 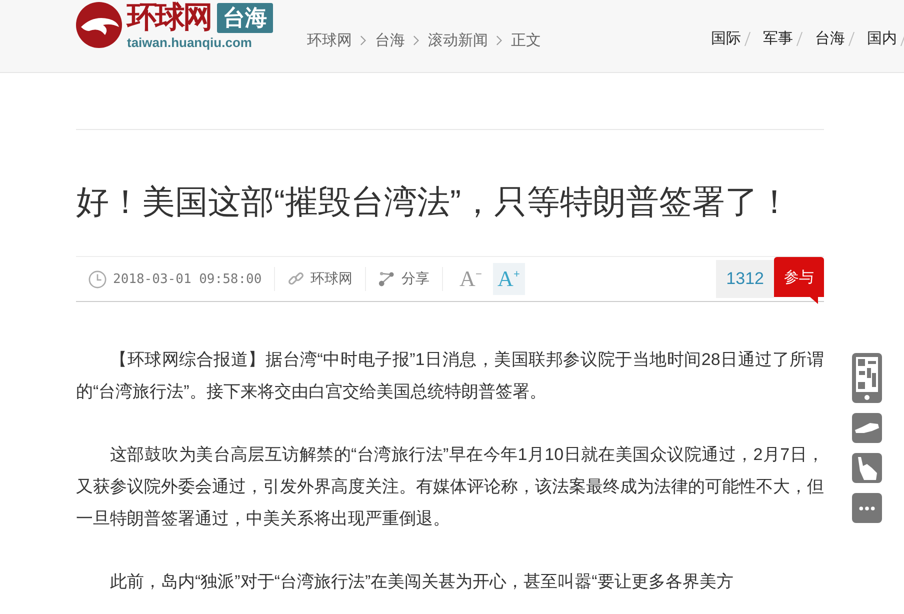 What do you see at coordinates (867, 378) in the screenshot?
I see `qr-code-phone-icon` at bounding box center [867, 378].